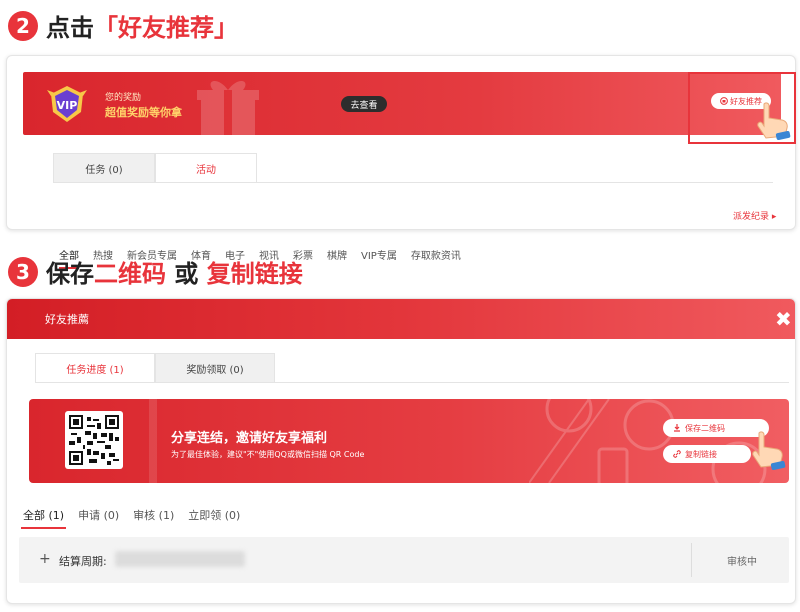 Image resolution: width=800 pixels, height=612 pixels. I want to click on panel1-tabs: 任务 (0) 活动, so click(155, 168).